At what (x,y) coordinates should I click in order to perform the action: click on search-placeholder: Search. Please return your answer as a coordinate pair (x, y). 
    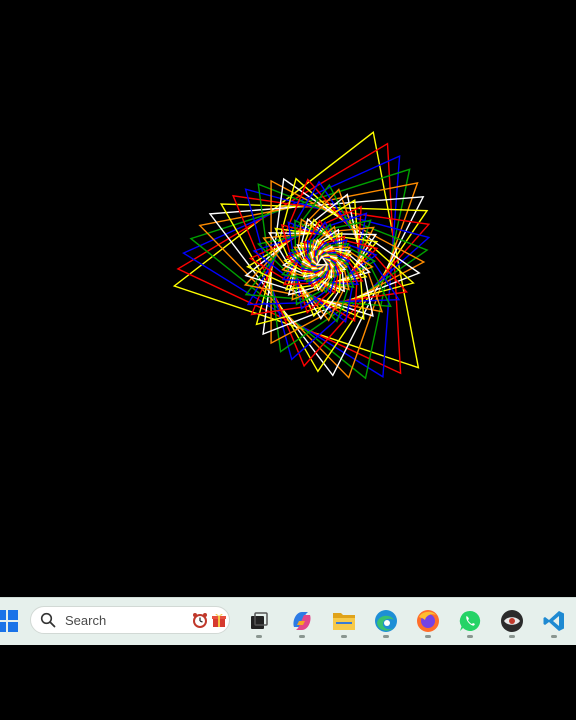
    Looking at the image, I should click on (86, 620).